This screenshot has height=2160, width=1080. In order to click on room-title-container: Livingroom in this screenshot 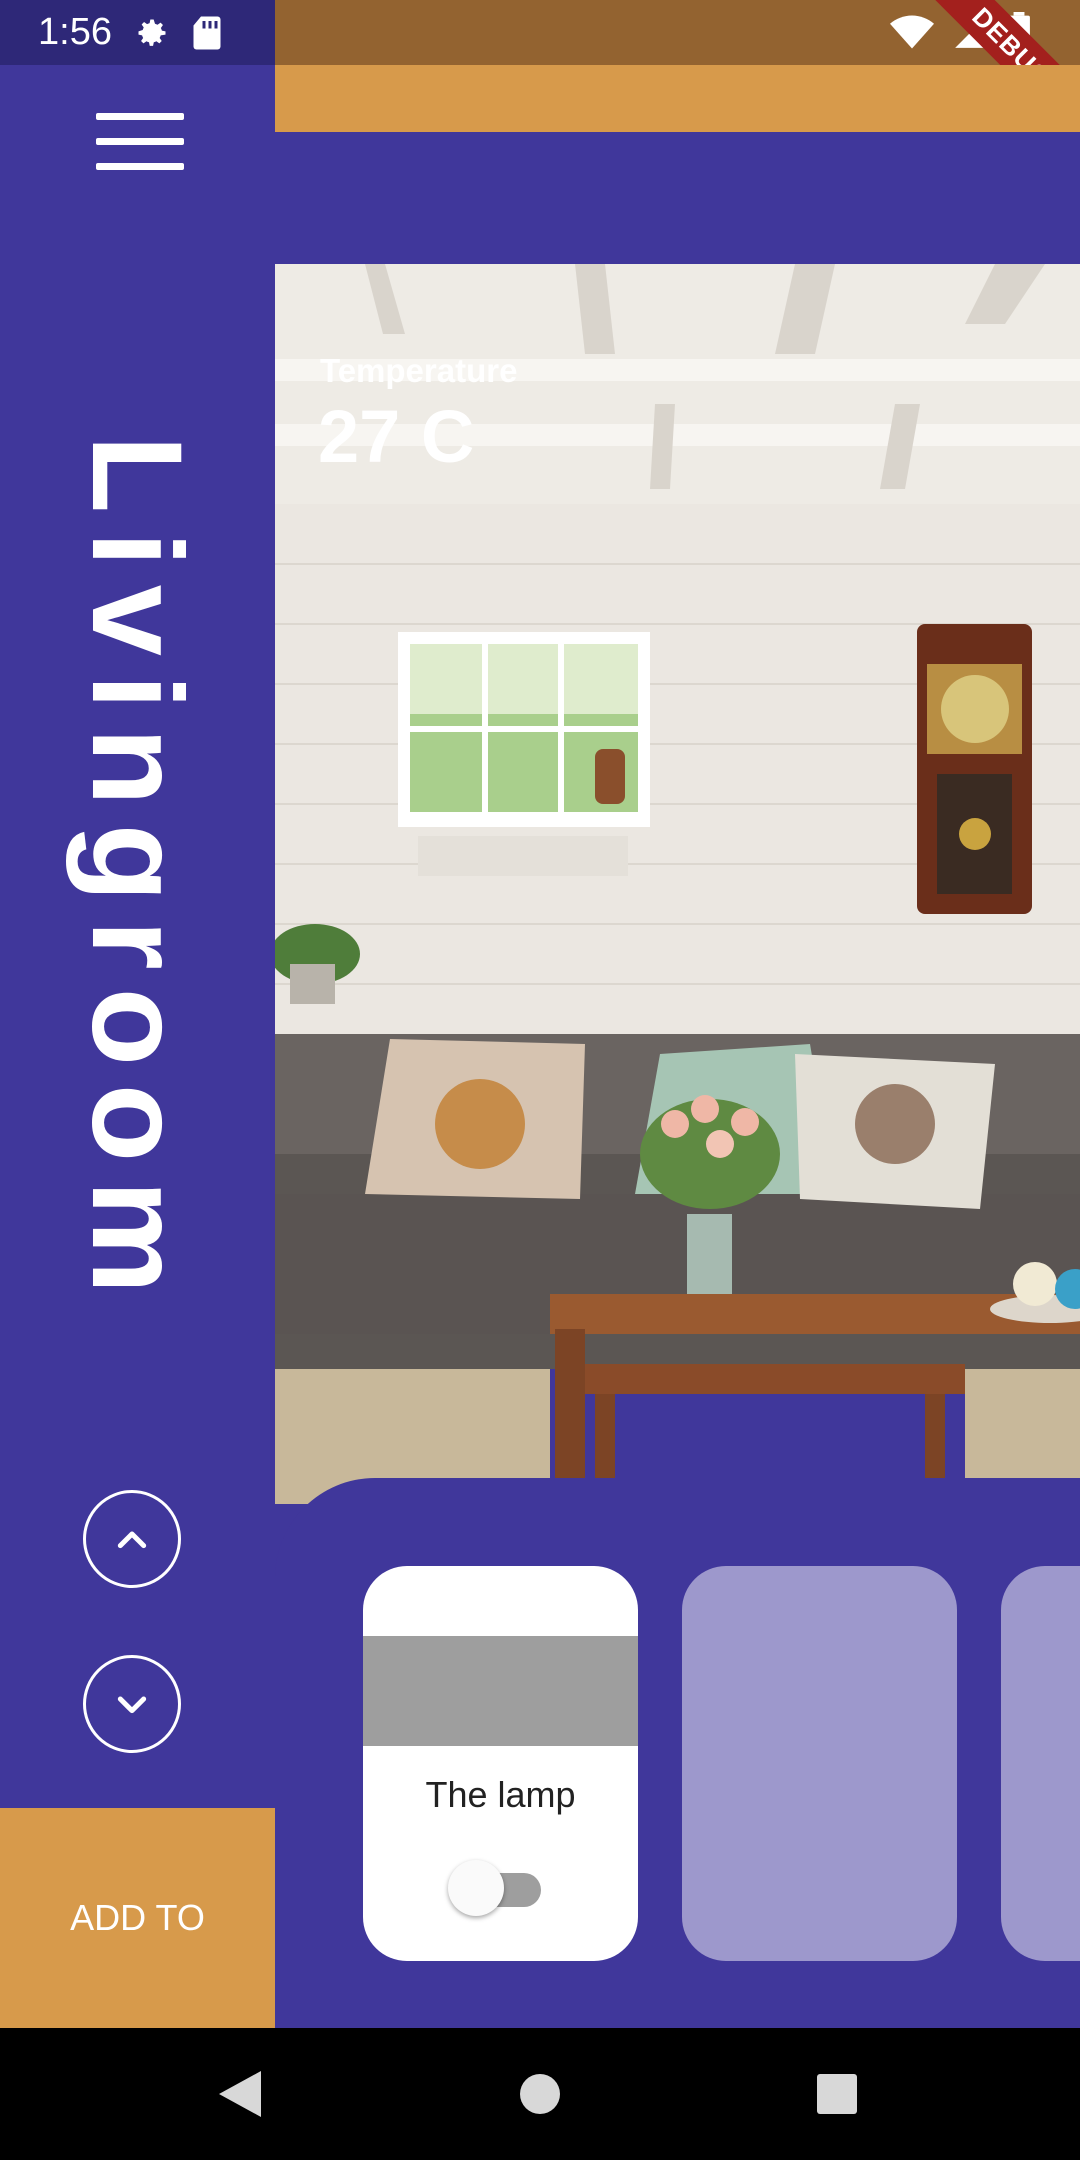, I will do `click(137, 930)`.